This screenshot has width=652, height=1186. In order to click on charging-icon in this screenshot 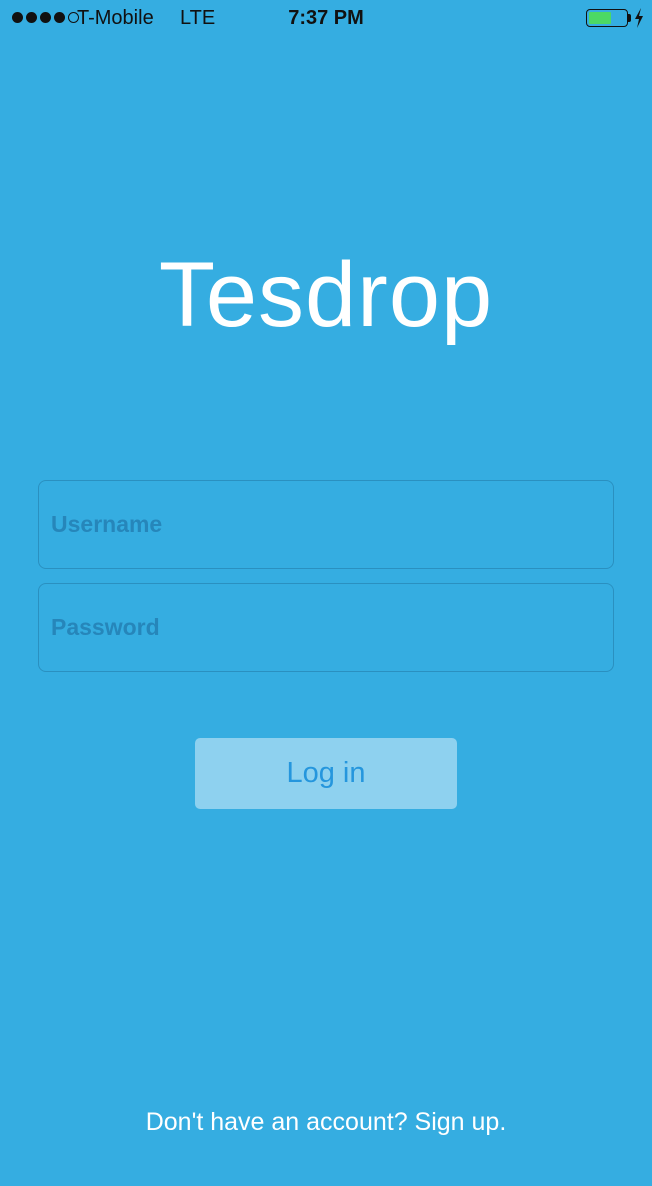, I will do `click(639, 18)`.